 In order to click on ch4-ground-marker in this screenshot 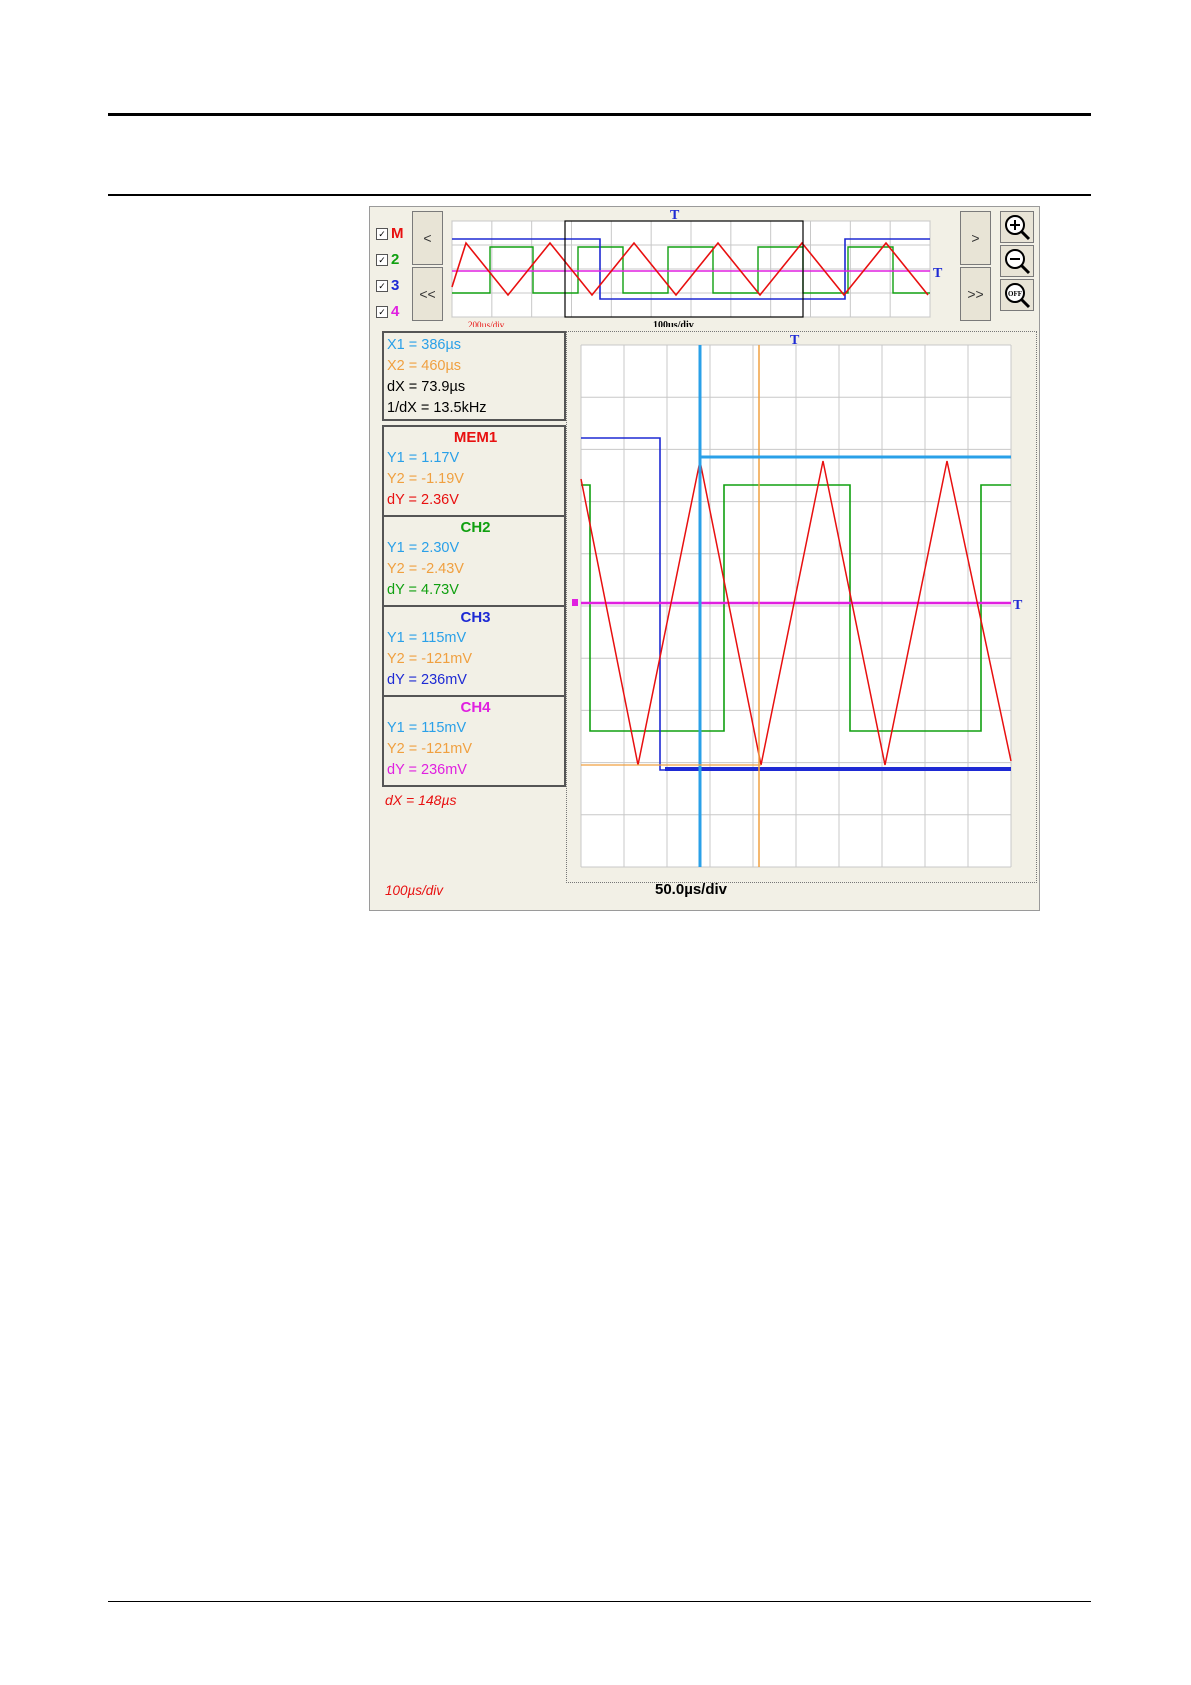, I will do `click(575, 602)`.